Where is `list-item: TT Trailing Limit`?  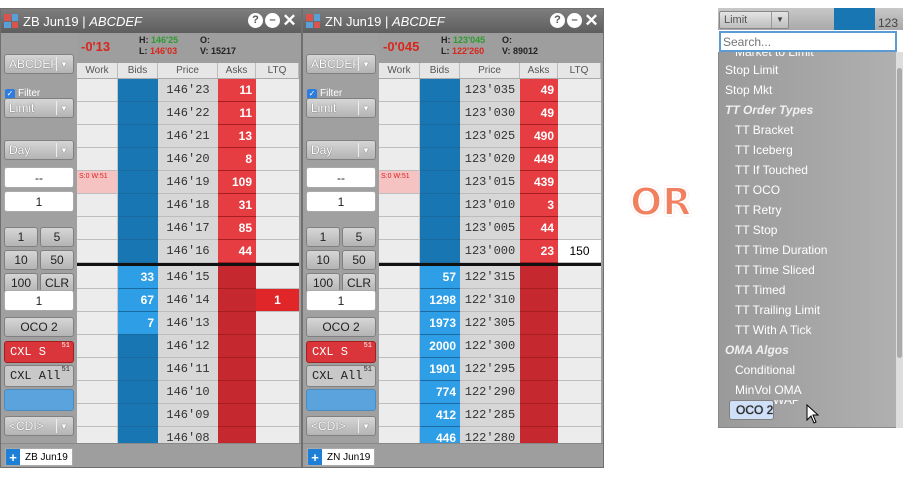 list-item: TT Trailing Limit is located at coordinates (807, 310).